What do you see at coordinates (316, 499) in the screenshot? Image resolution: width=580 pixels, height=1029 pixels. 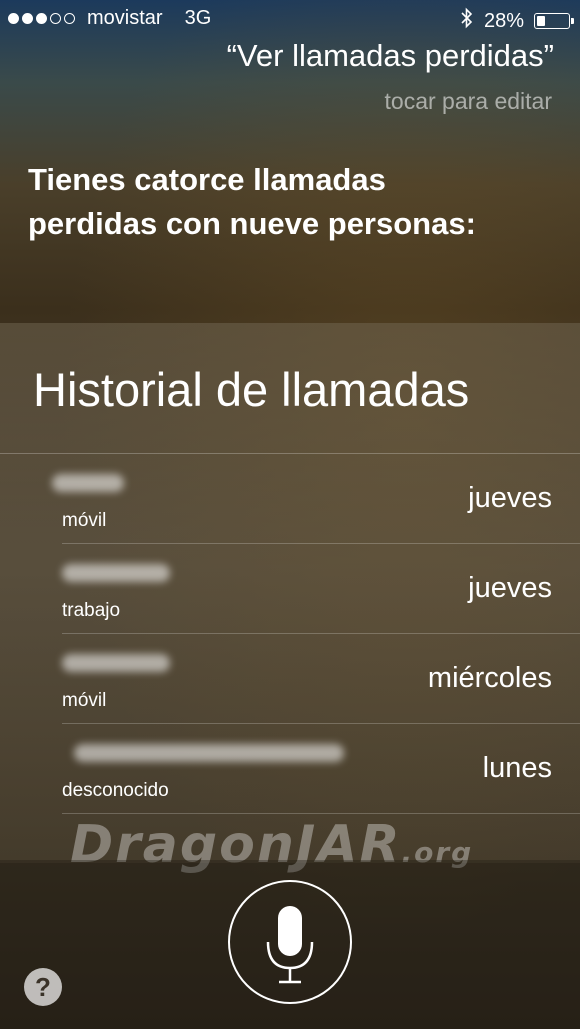 I see `call-row: móvil jueves` at bounding box center [316, 499].